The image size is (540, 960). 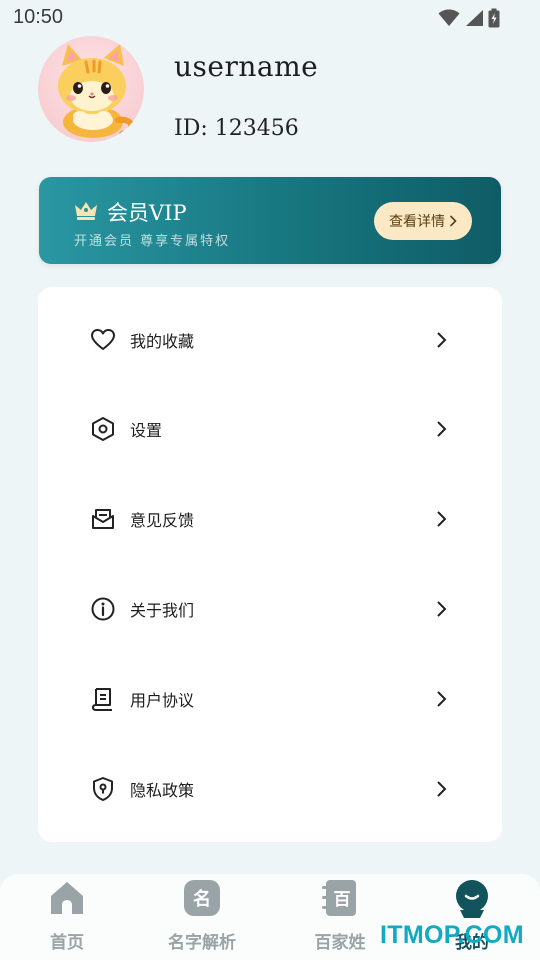 What do you see at coordinates (152, 241) in the screenshot?
I see `vip-subtitle: 开通会员 尊享专属特权` at bounding box center [152, 241].